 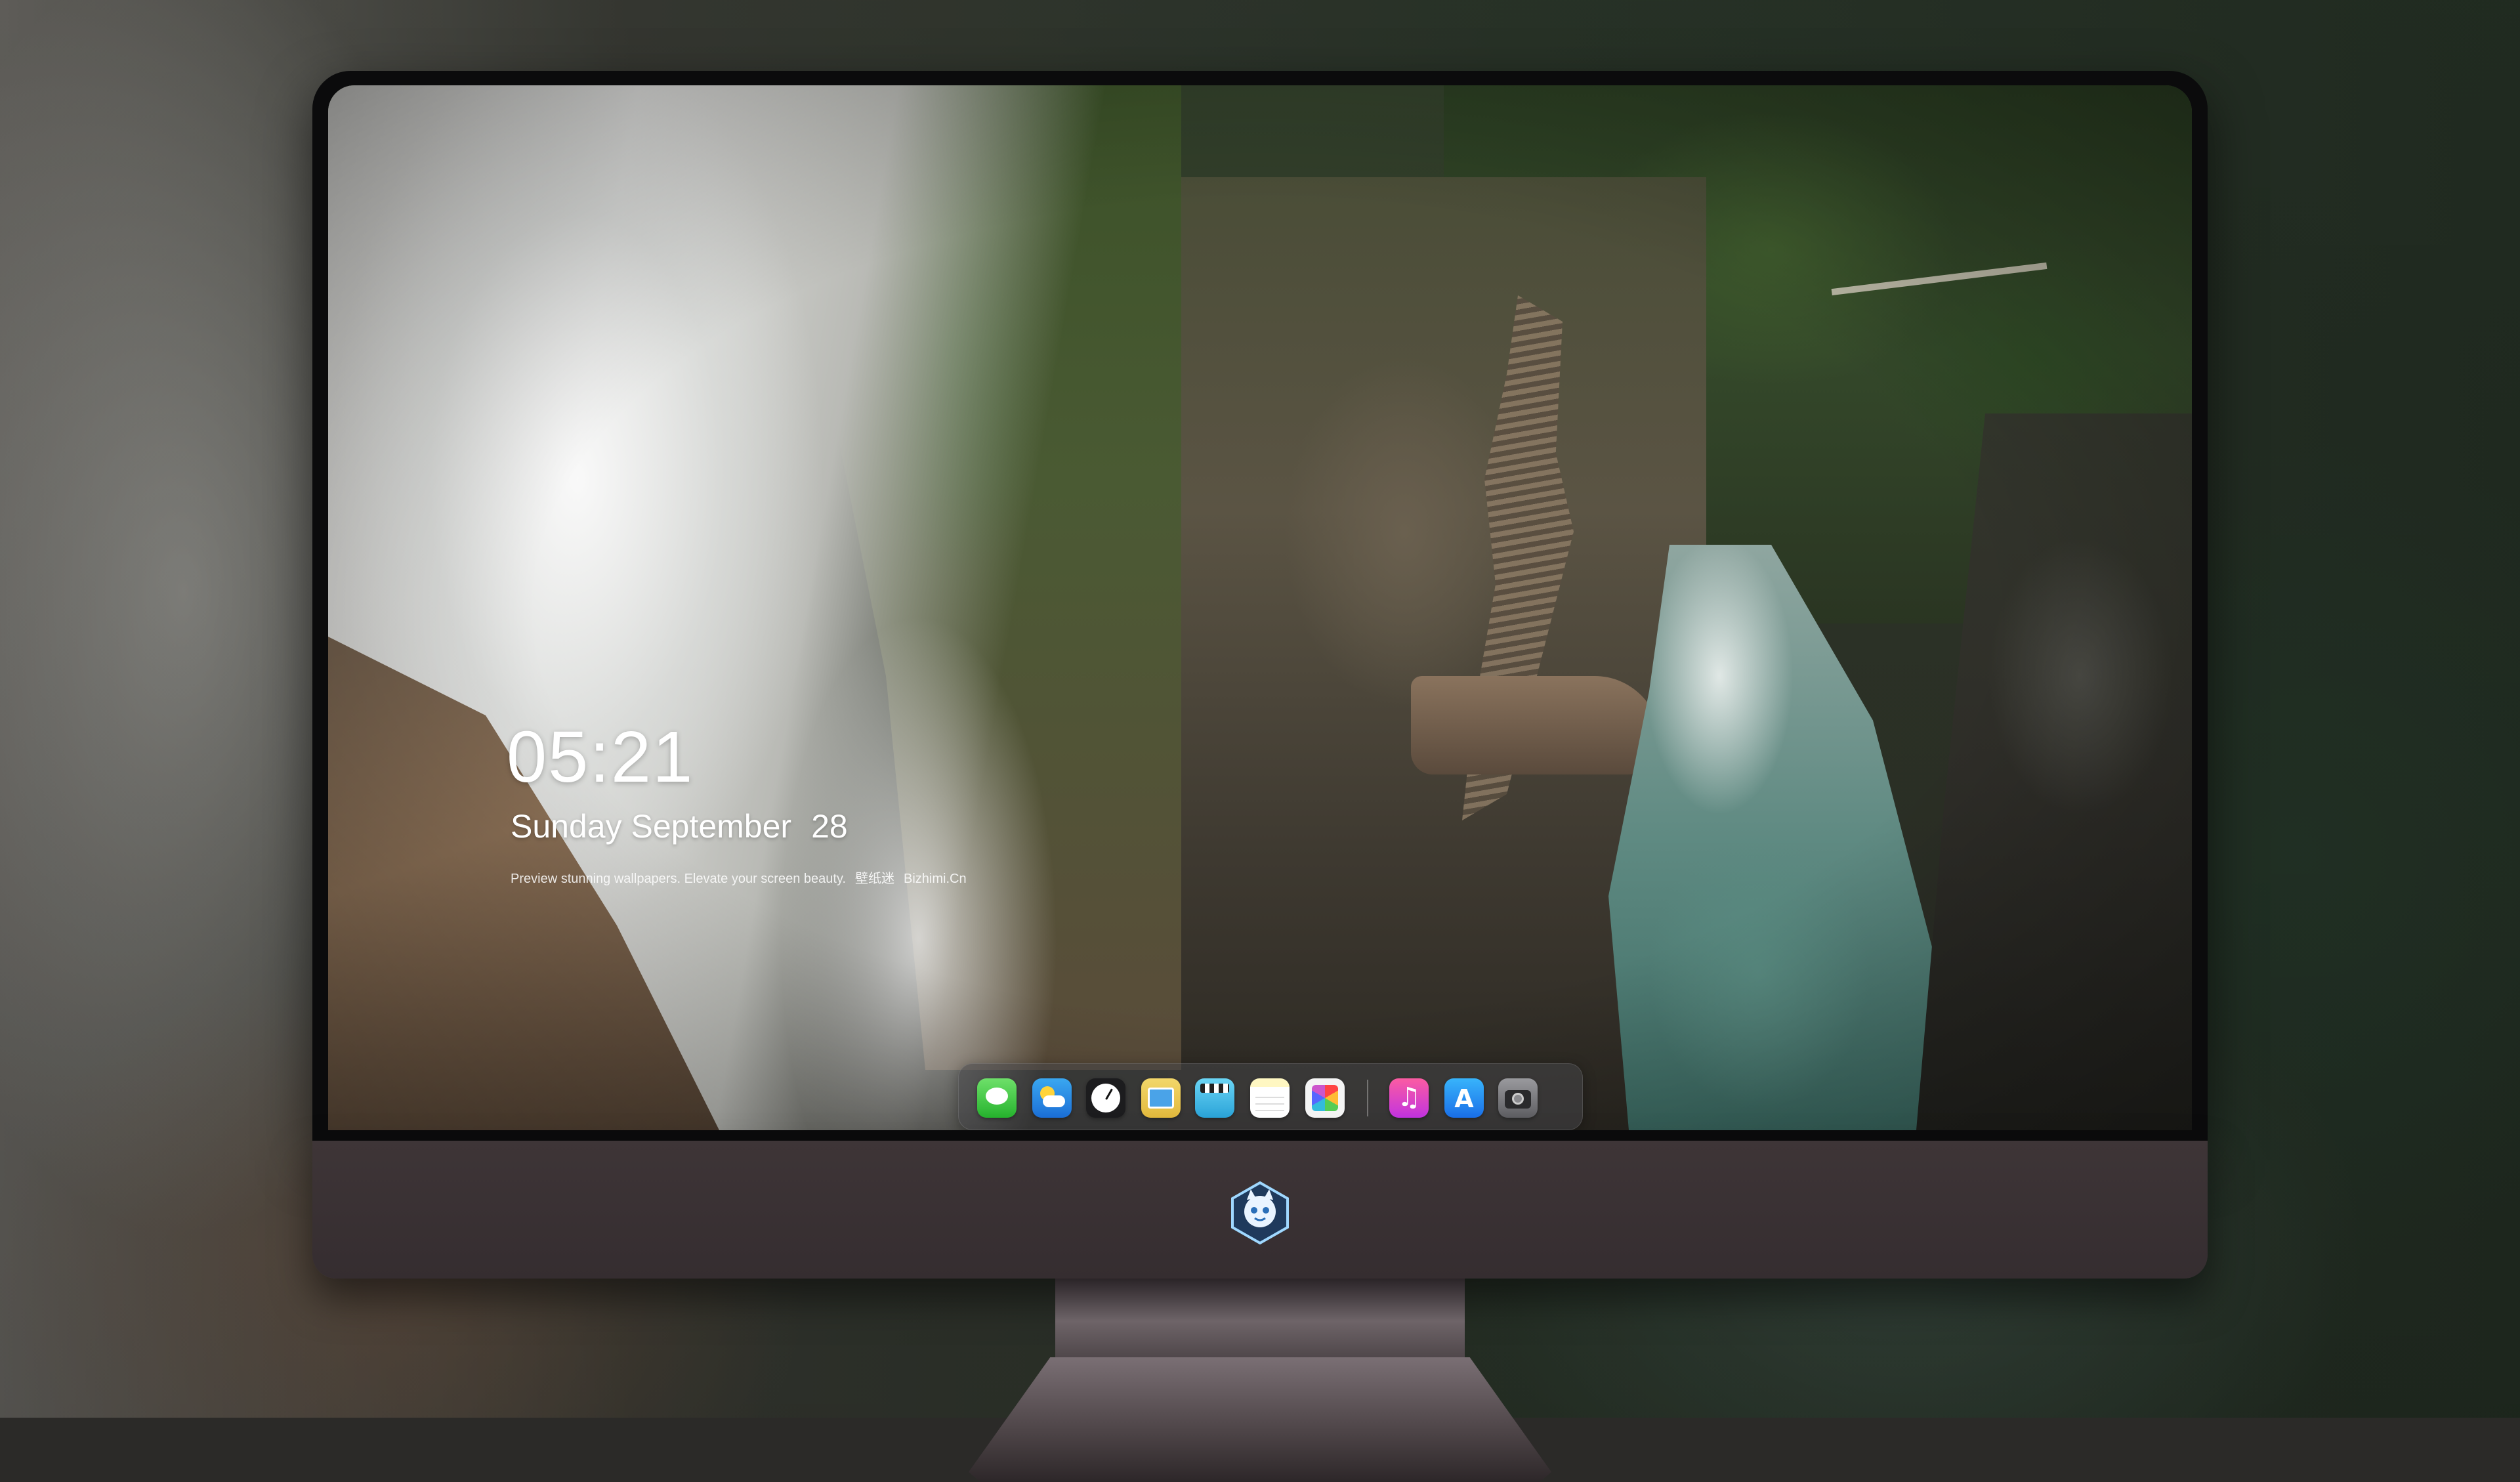 I want to click on lock-clock: 05:21, so click(x=600, y=757).